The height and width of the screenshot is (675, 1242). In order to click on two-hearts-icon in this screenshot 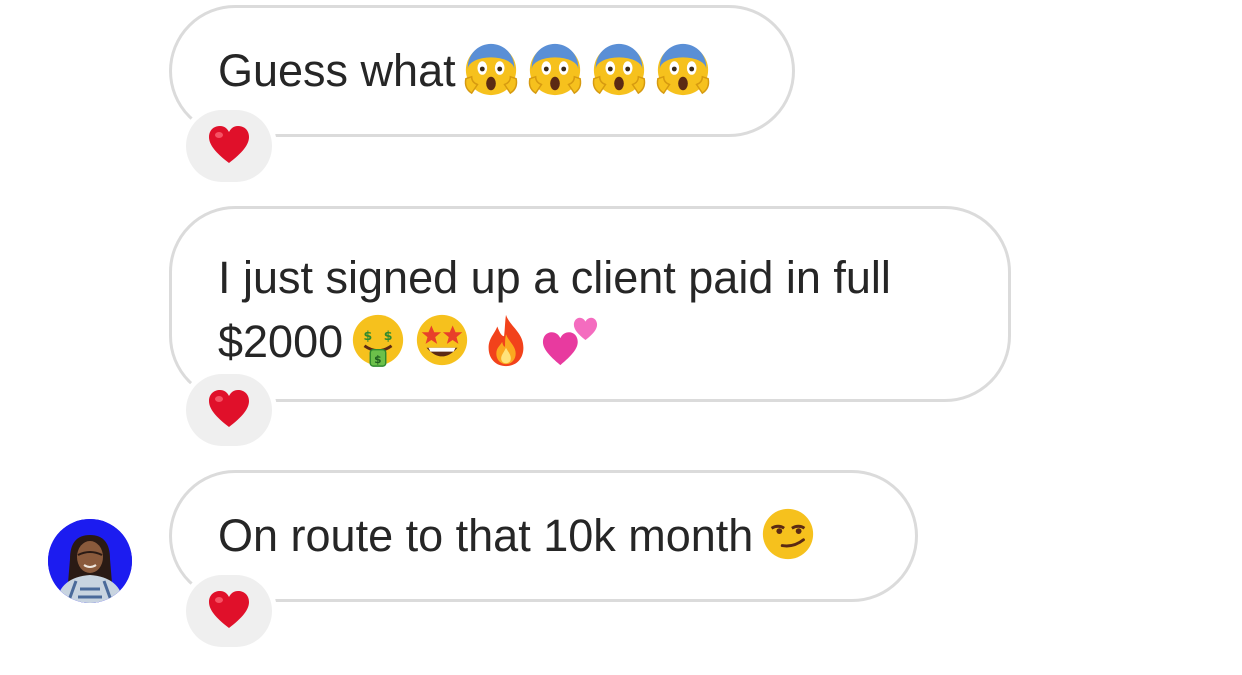, I will do `click(570, 340)`.